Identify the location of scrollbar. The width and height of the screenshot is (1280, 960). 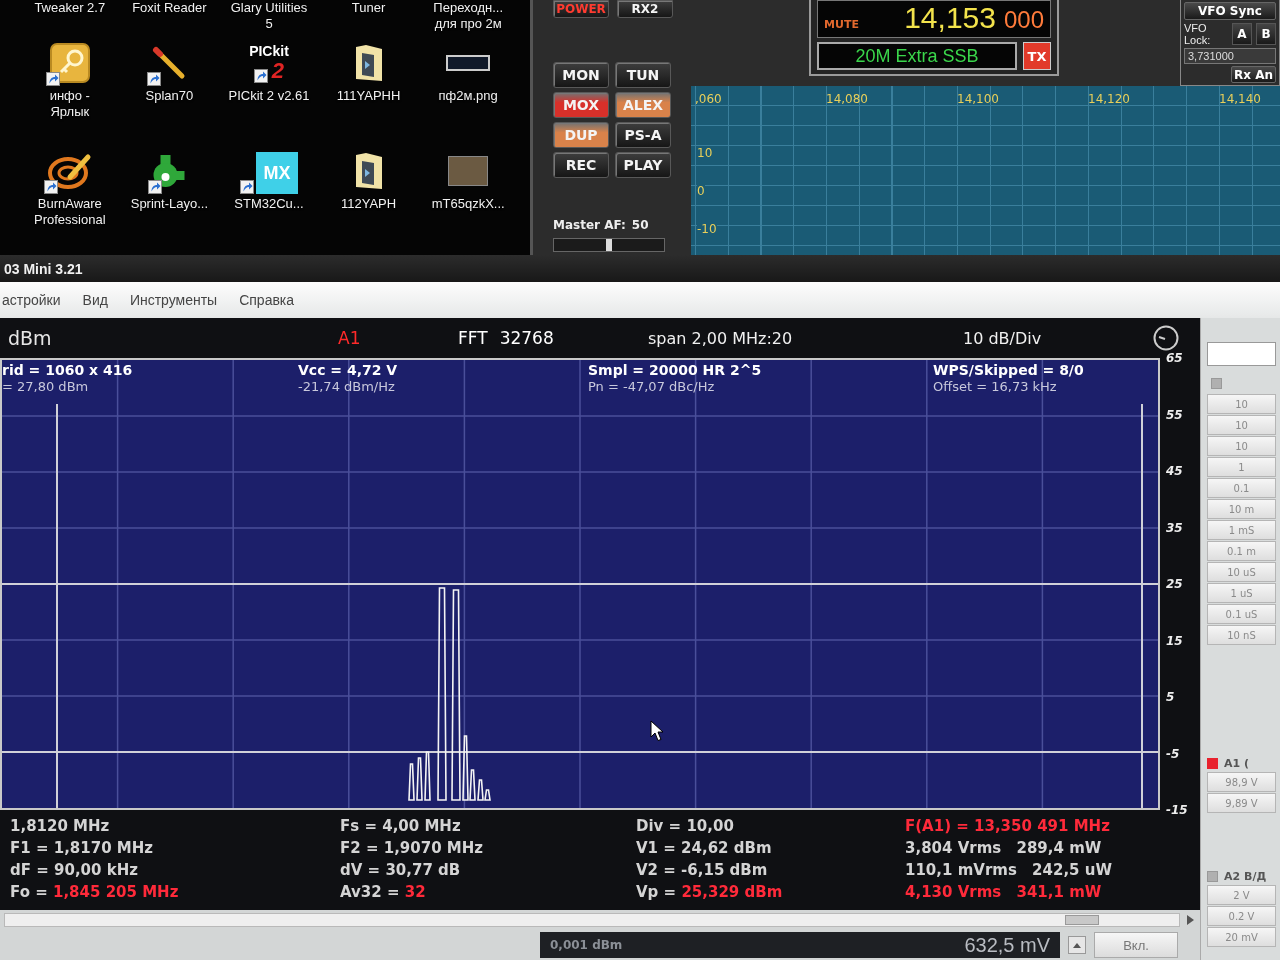
(592, 920).